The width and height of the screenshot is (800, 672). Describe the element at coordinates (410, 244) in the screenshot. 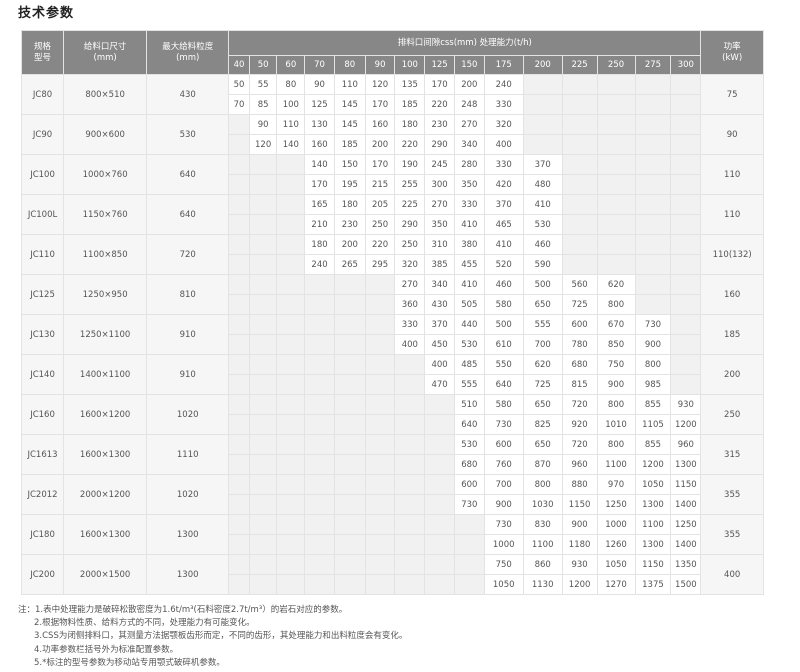

I see `cell-capacity: 250` at that location.